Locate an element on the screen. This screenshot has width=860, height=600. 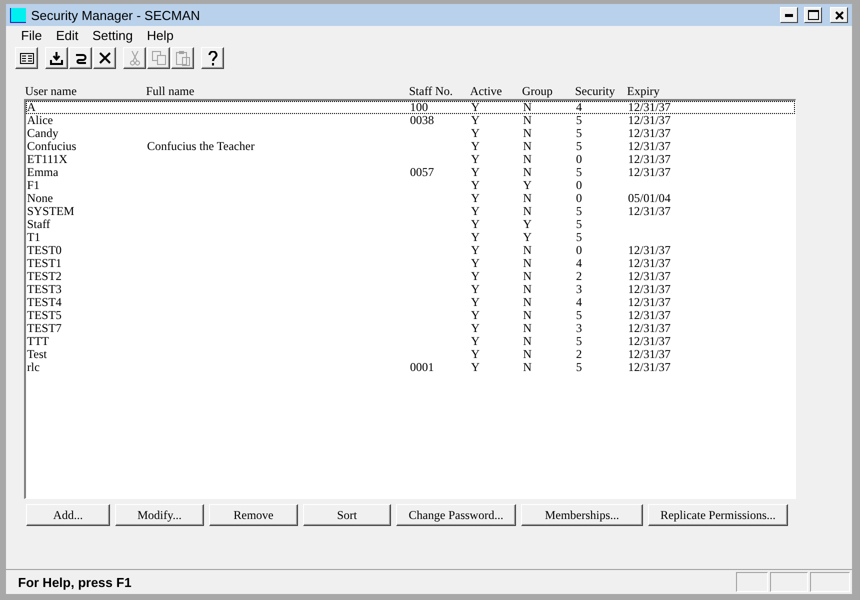
table-row: Candy Y N 5 12/31/37 is located at coordinates (410, 133).